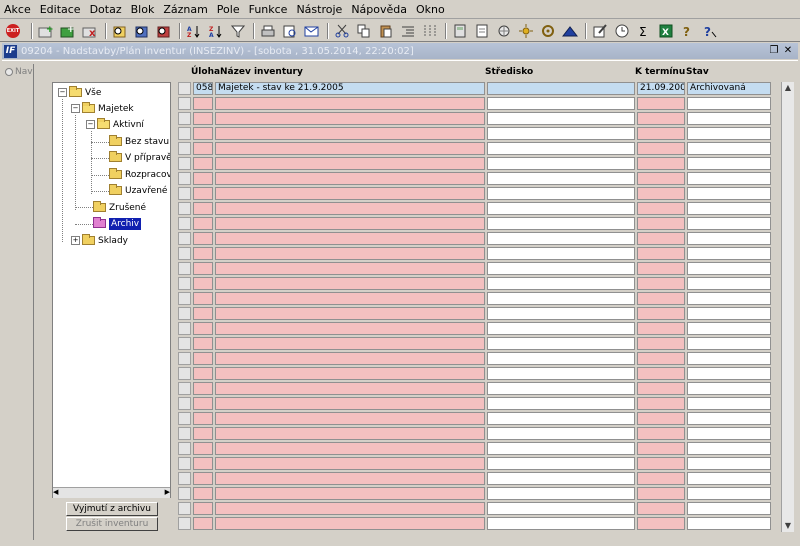  I want to click on tree-node-label: Rozpracova, so click(147, 175).